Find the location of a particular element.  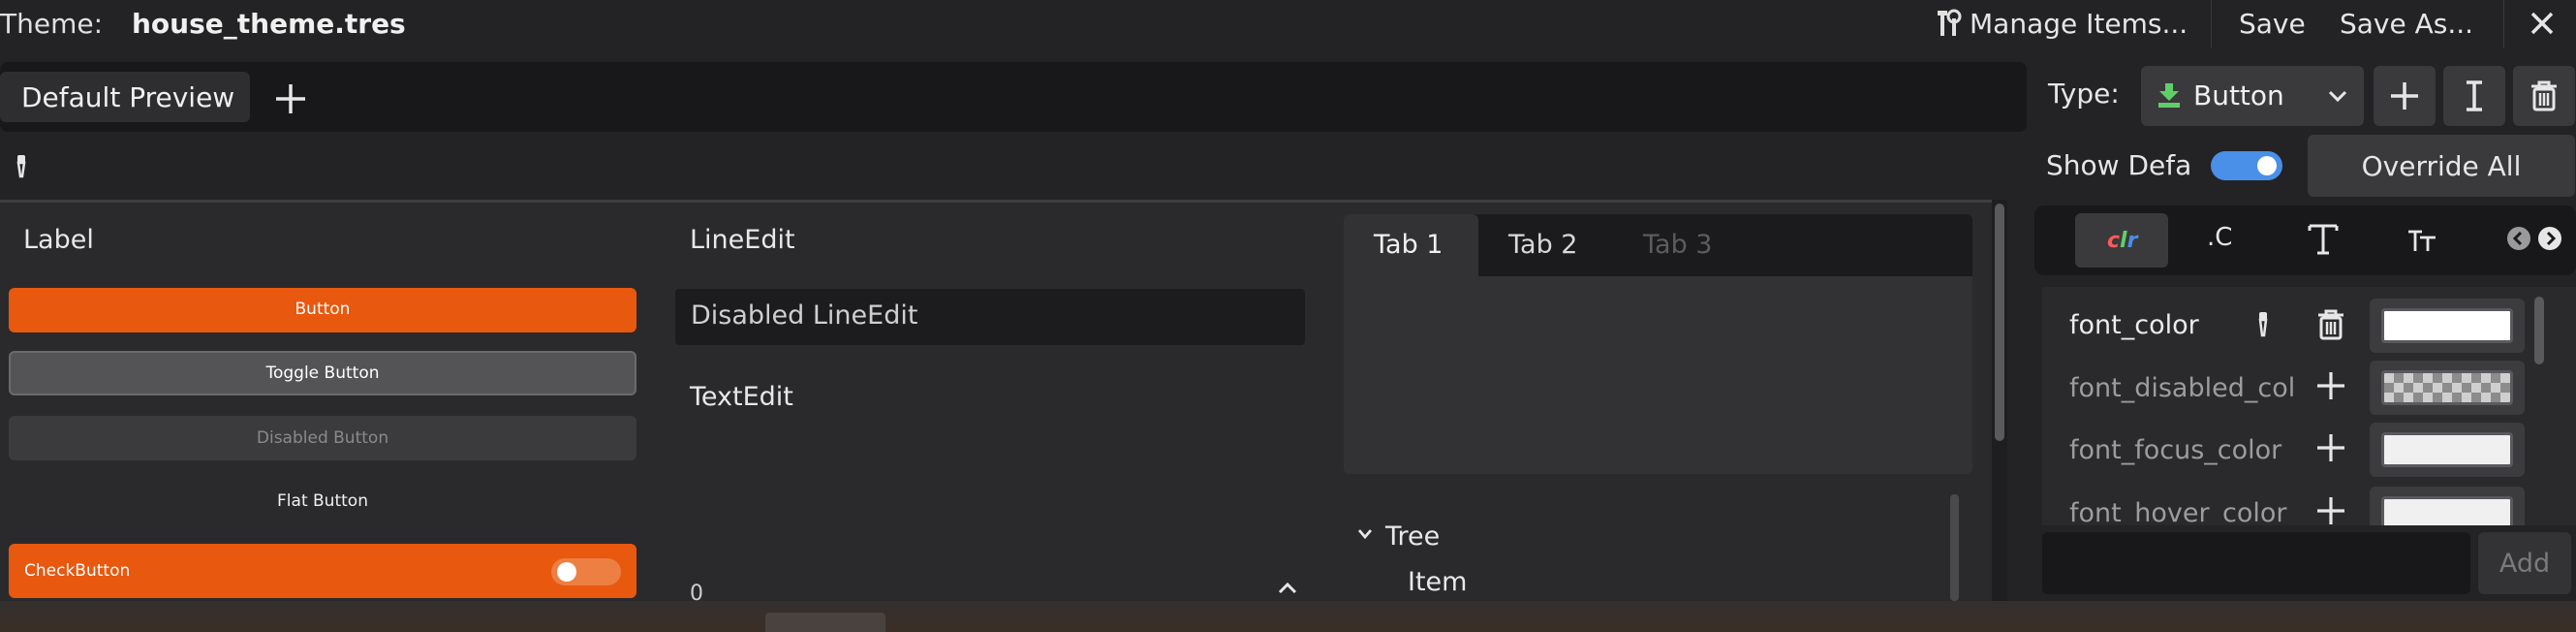

close-button is located at coordinates (2542, 23).